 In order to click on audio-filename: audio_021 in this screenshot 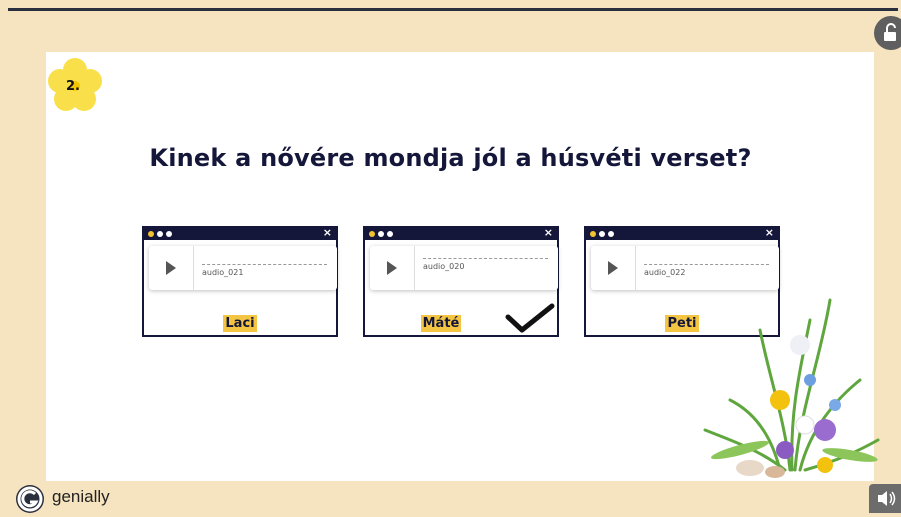, I will do `click(223, 272)`.